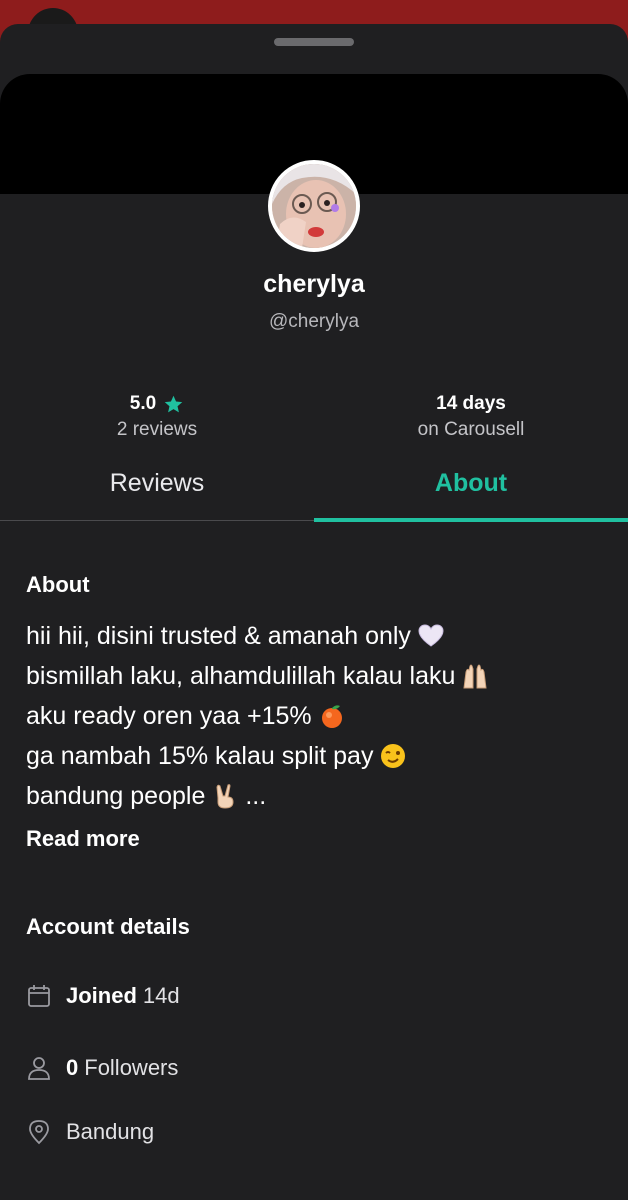 This screenshot has width=628, height=1200. I want to click on tenure-value: 14 days, so click(471, 403).